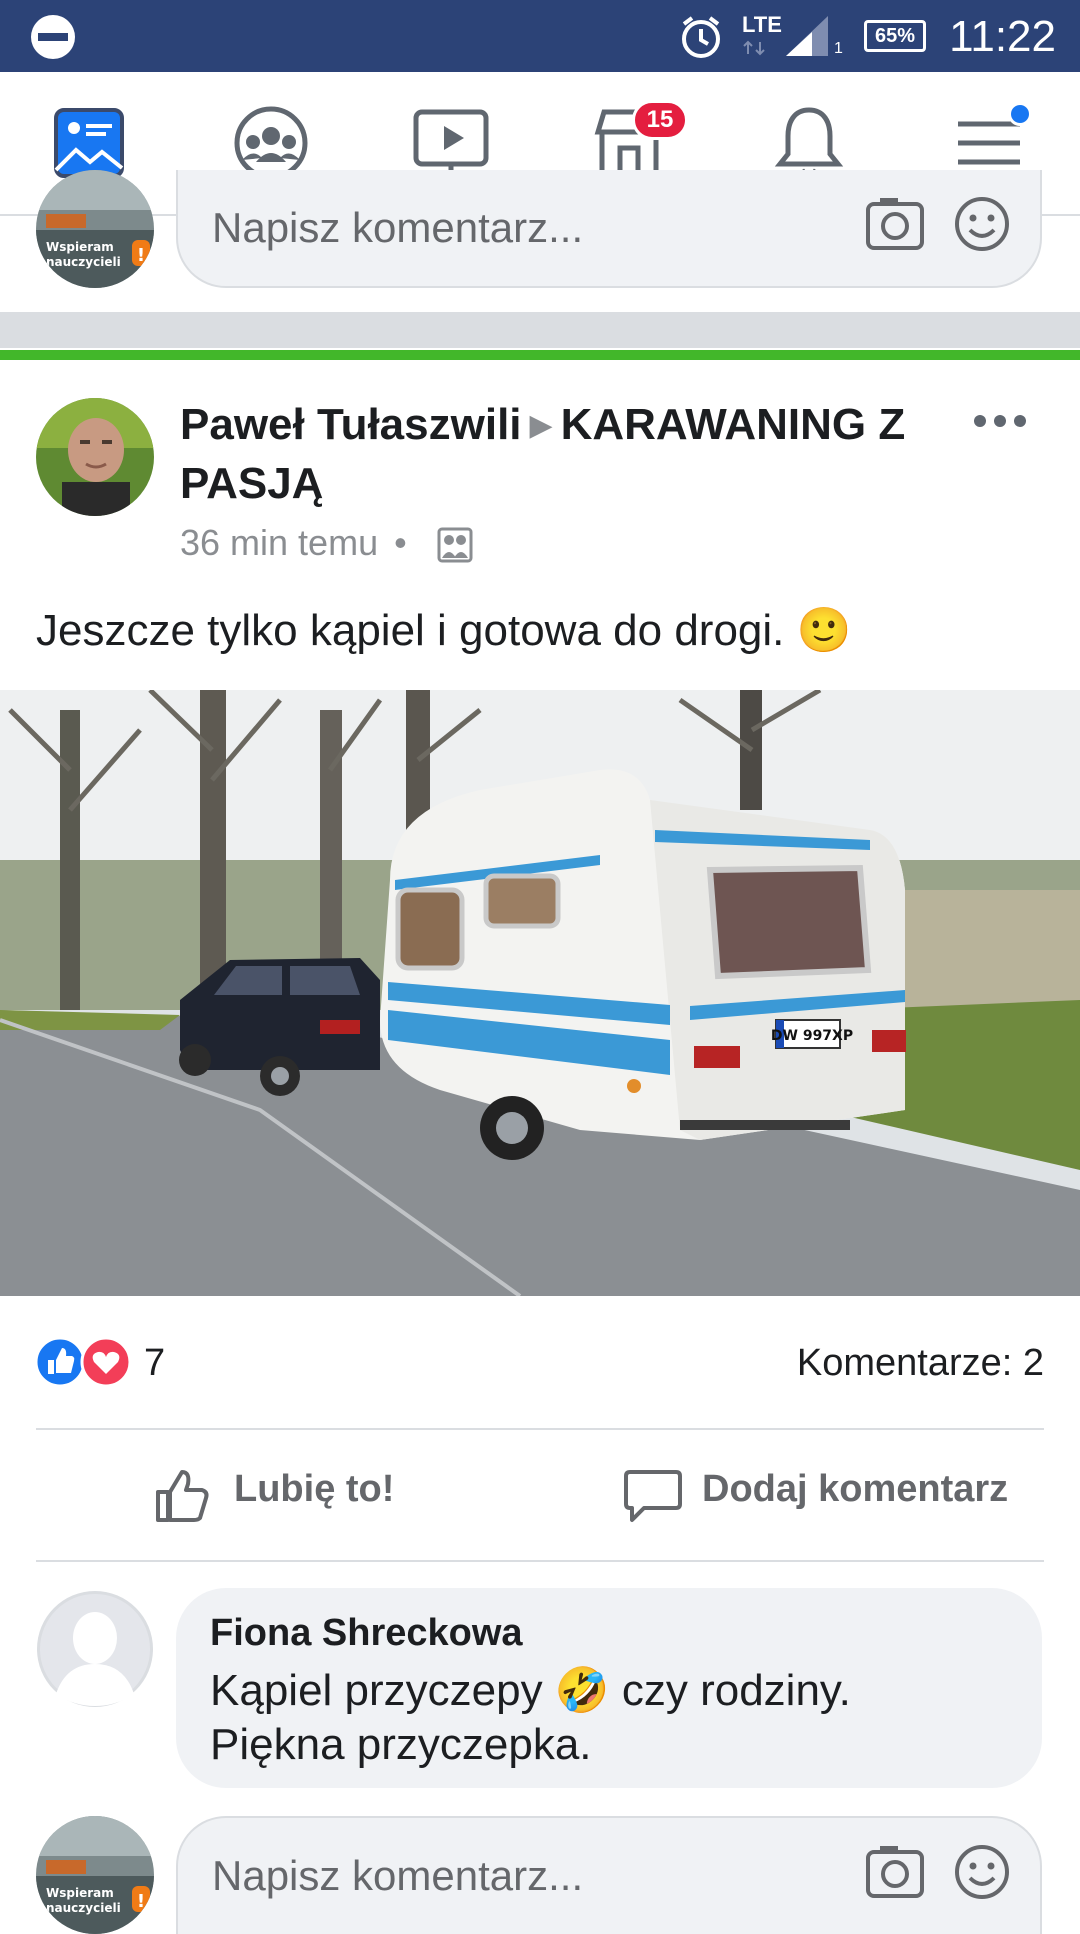  Describe the element at coordinates (351, 424) in the screenshot. I see `post-author-name: Paweł Tułaszwili` at that location.